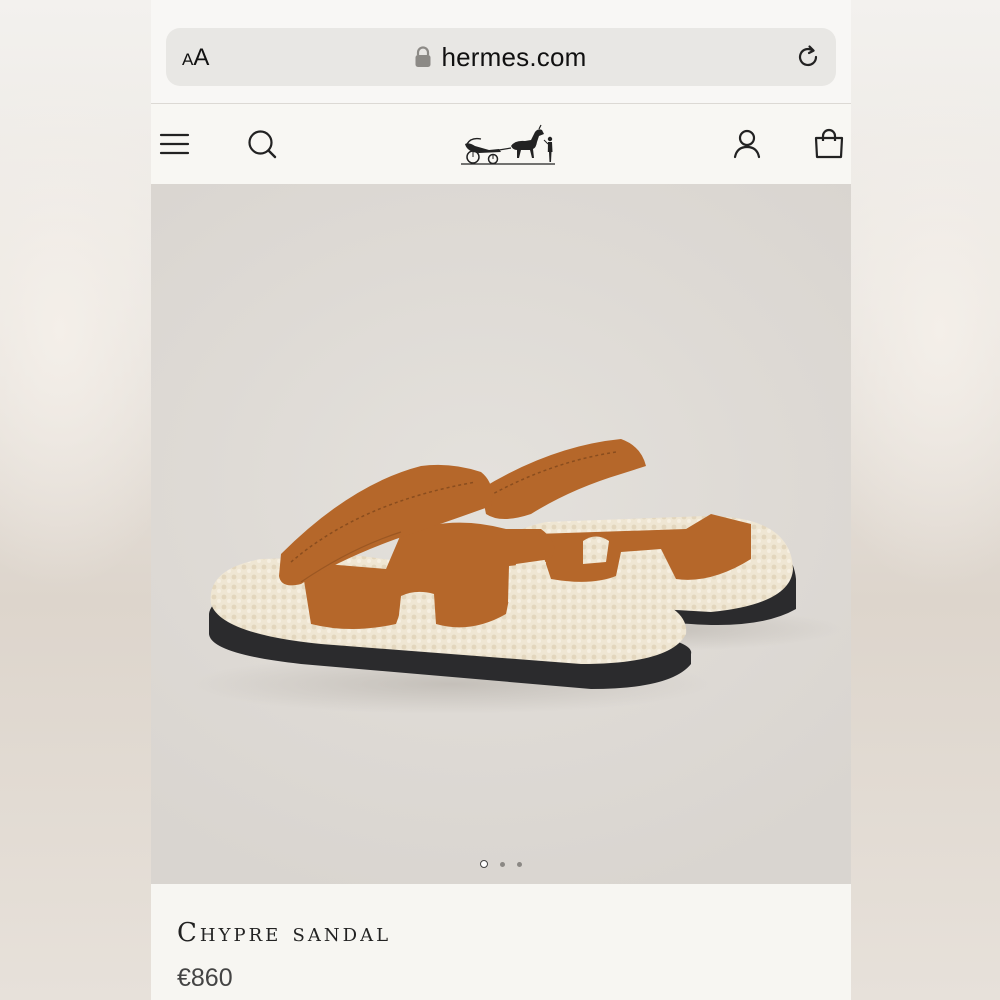 This screenshot has width=1000, height=1000. I want to click on carousel-dot-active, so click(484, 864).